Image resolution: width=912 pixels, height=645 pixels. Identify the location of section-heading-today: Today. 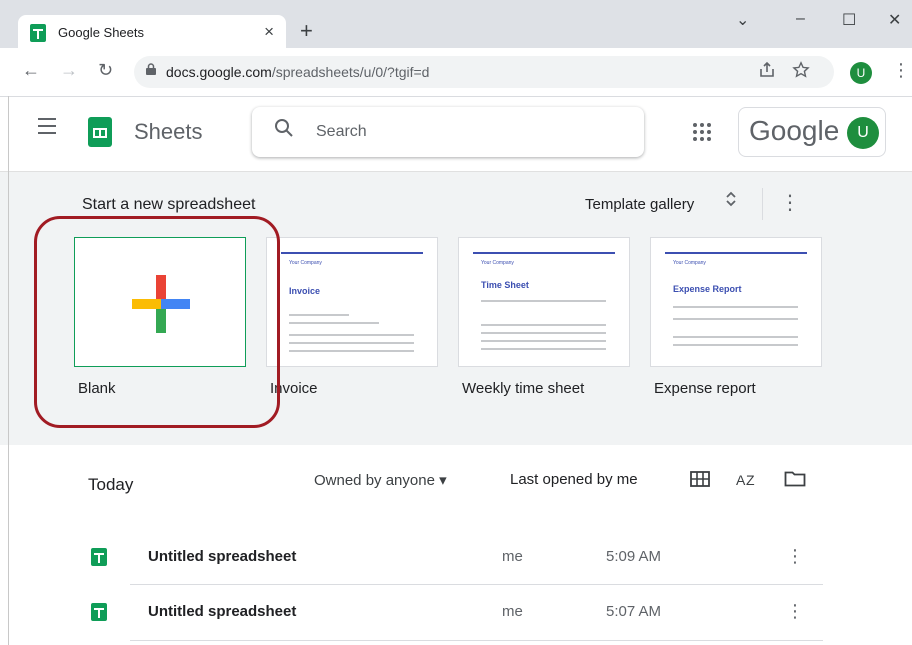
(111, 484).